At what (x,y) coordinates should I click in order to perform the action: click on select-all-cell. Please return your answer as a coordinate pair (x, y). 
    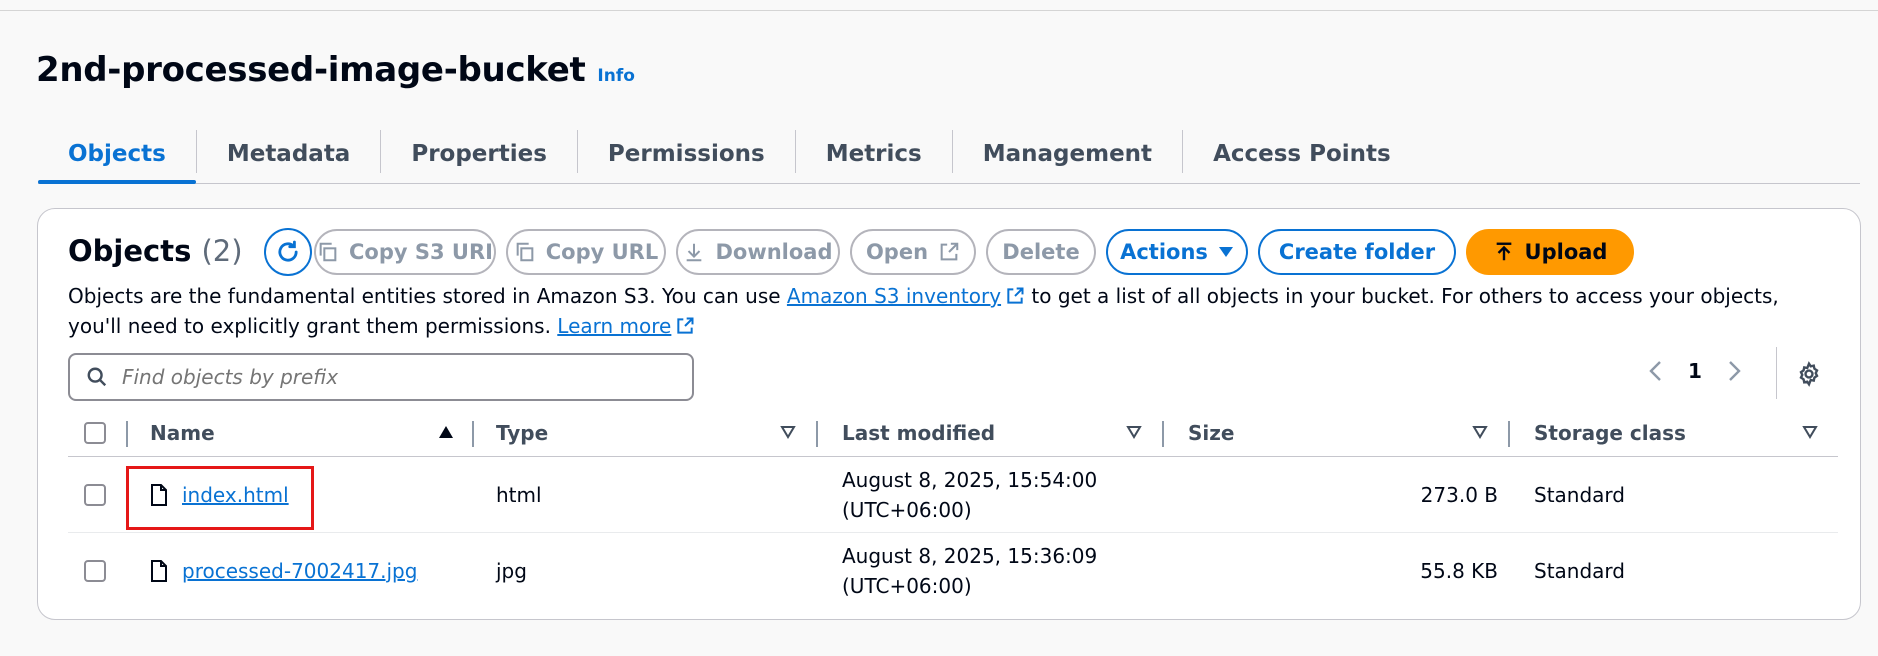
    Looking at the image, I should click on (95, 433).